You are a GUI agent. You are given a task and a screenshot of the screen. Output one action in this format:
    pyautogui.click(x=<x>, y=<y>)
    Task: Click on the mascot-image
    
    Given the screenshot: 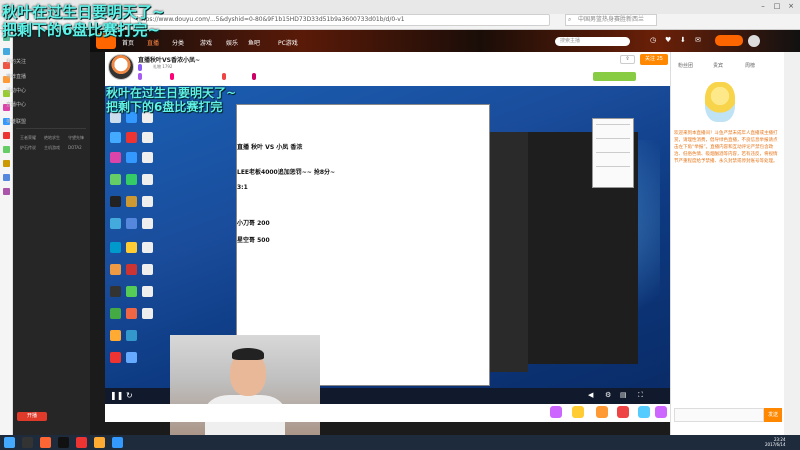 What is the action you would take?
    pyautogui.click(x=720, y=102)
    